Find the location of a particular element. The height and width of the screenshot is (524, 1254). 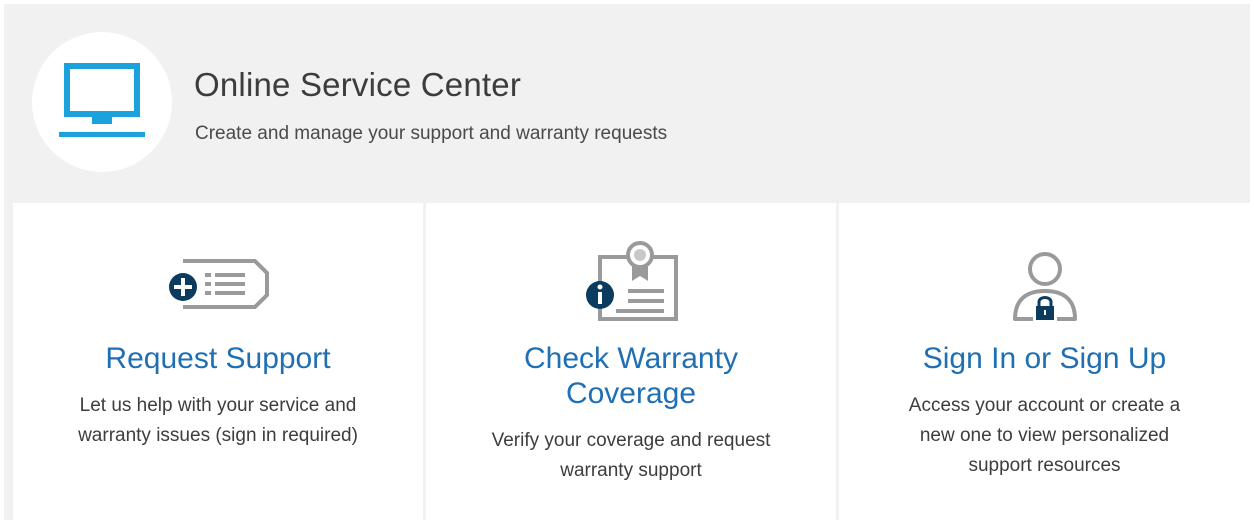

sign-in-title: Sign In or Sign Up is located at coordinates (1044, 358).